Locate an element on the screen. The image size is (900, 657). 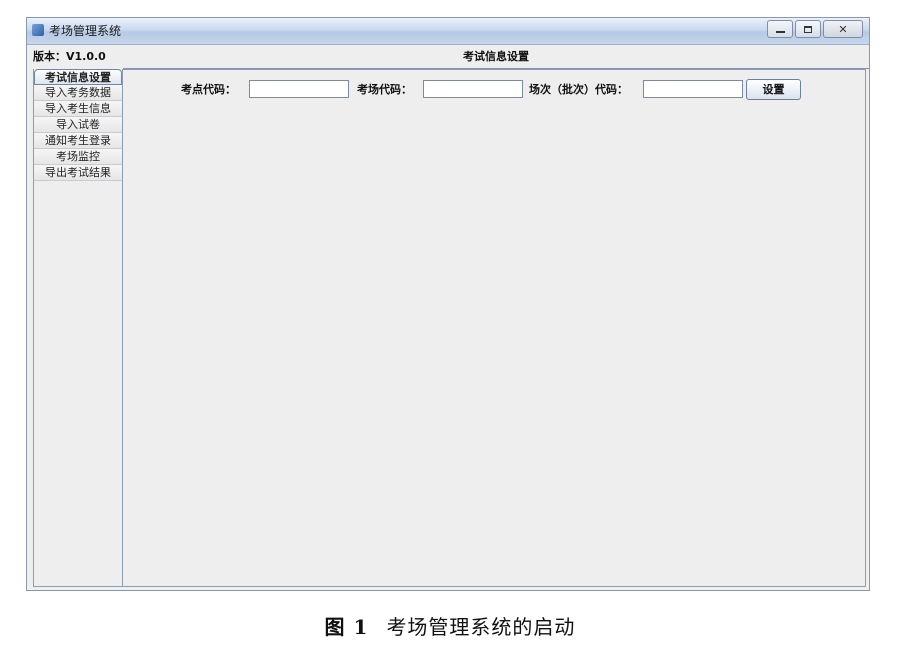
set-button: 设置 is located at coordinates (773, 89).